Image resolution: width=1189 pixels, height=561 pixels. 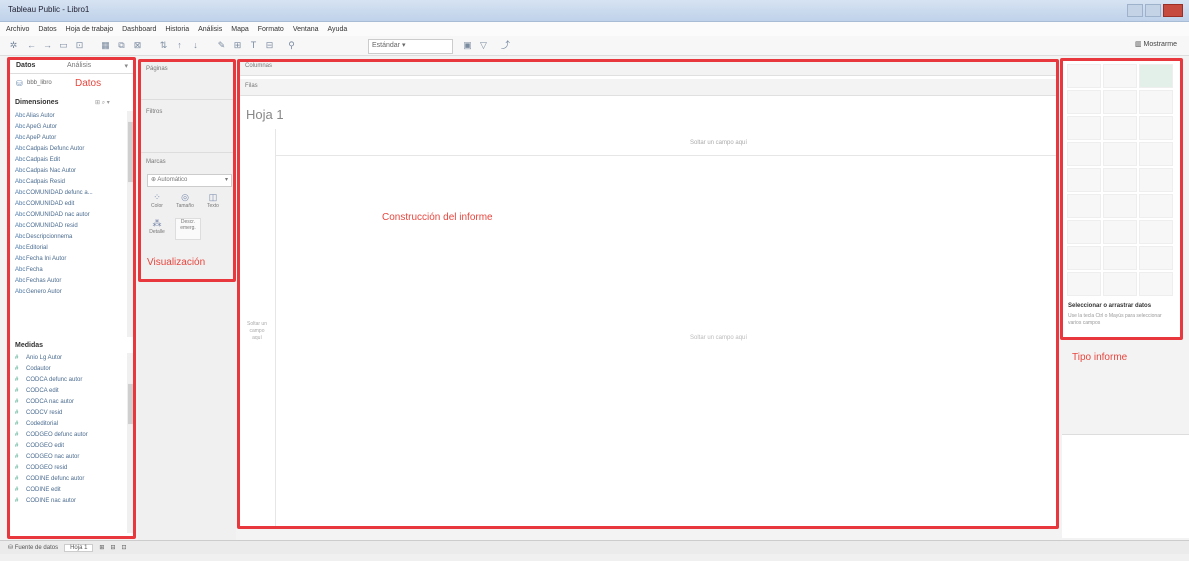 What do you see at coordinates (63, 45) in the screenshot?
I see `save-icon: ▭` at bounding box center [63, 45].